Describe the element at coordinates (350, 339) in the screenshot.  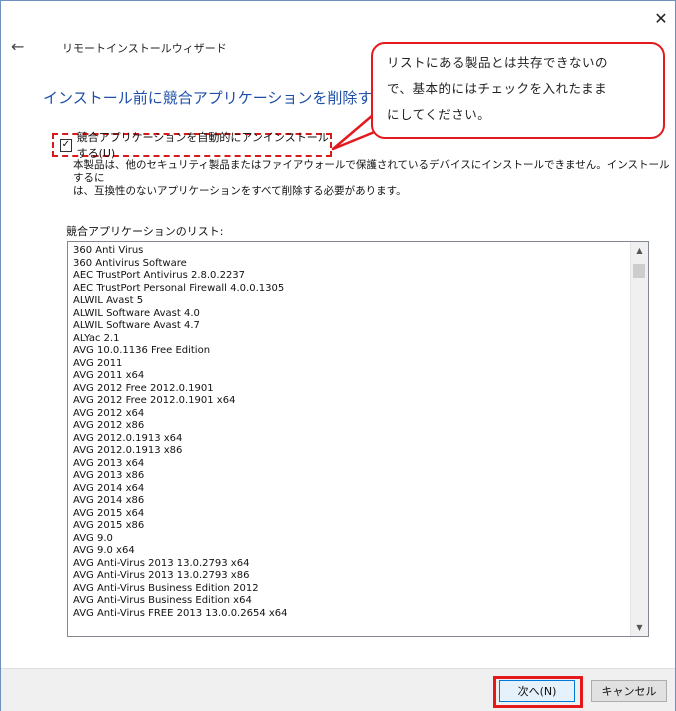
I see `list-item: ALYac 2.1` at that location.